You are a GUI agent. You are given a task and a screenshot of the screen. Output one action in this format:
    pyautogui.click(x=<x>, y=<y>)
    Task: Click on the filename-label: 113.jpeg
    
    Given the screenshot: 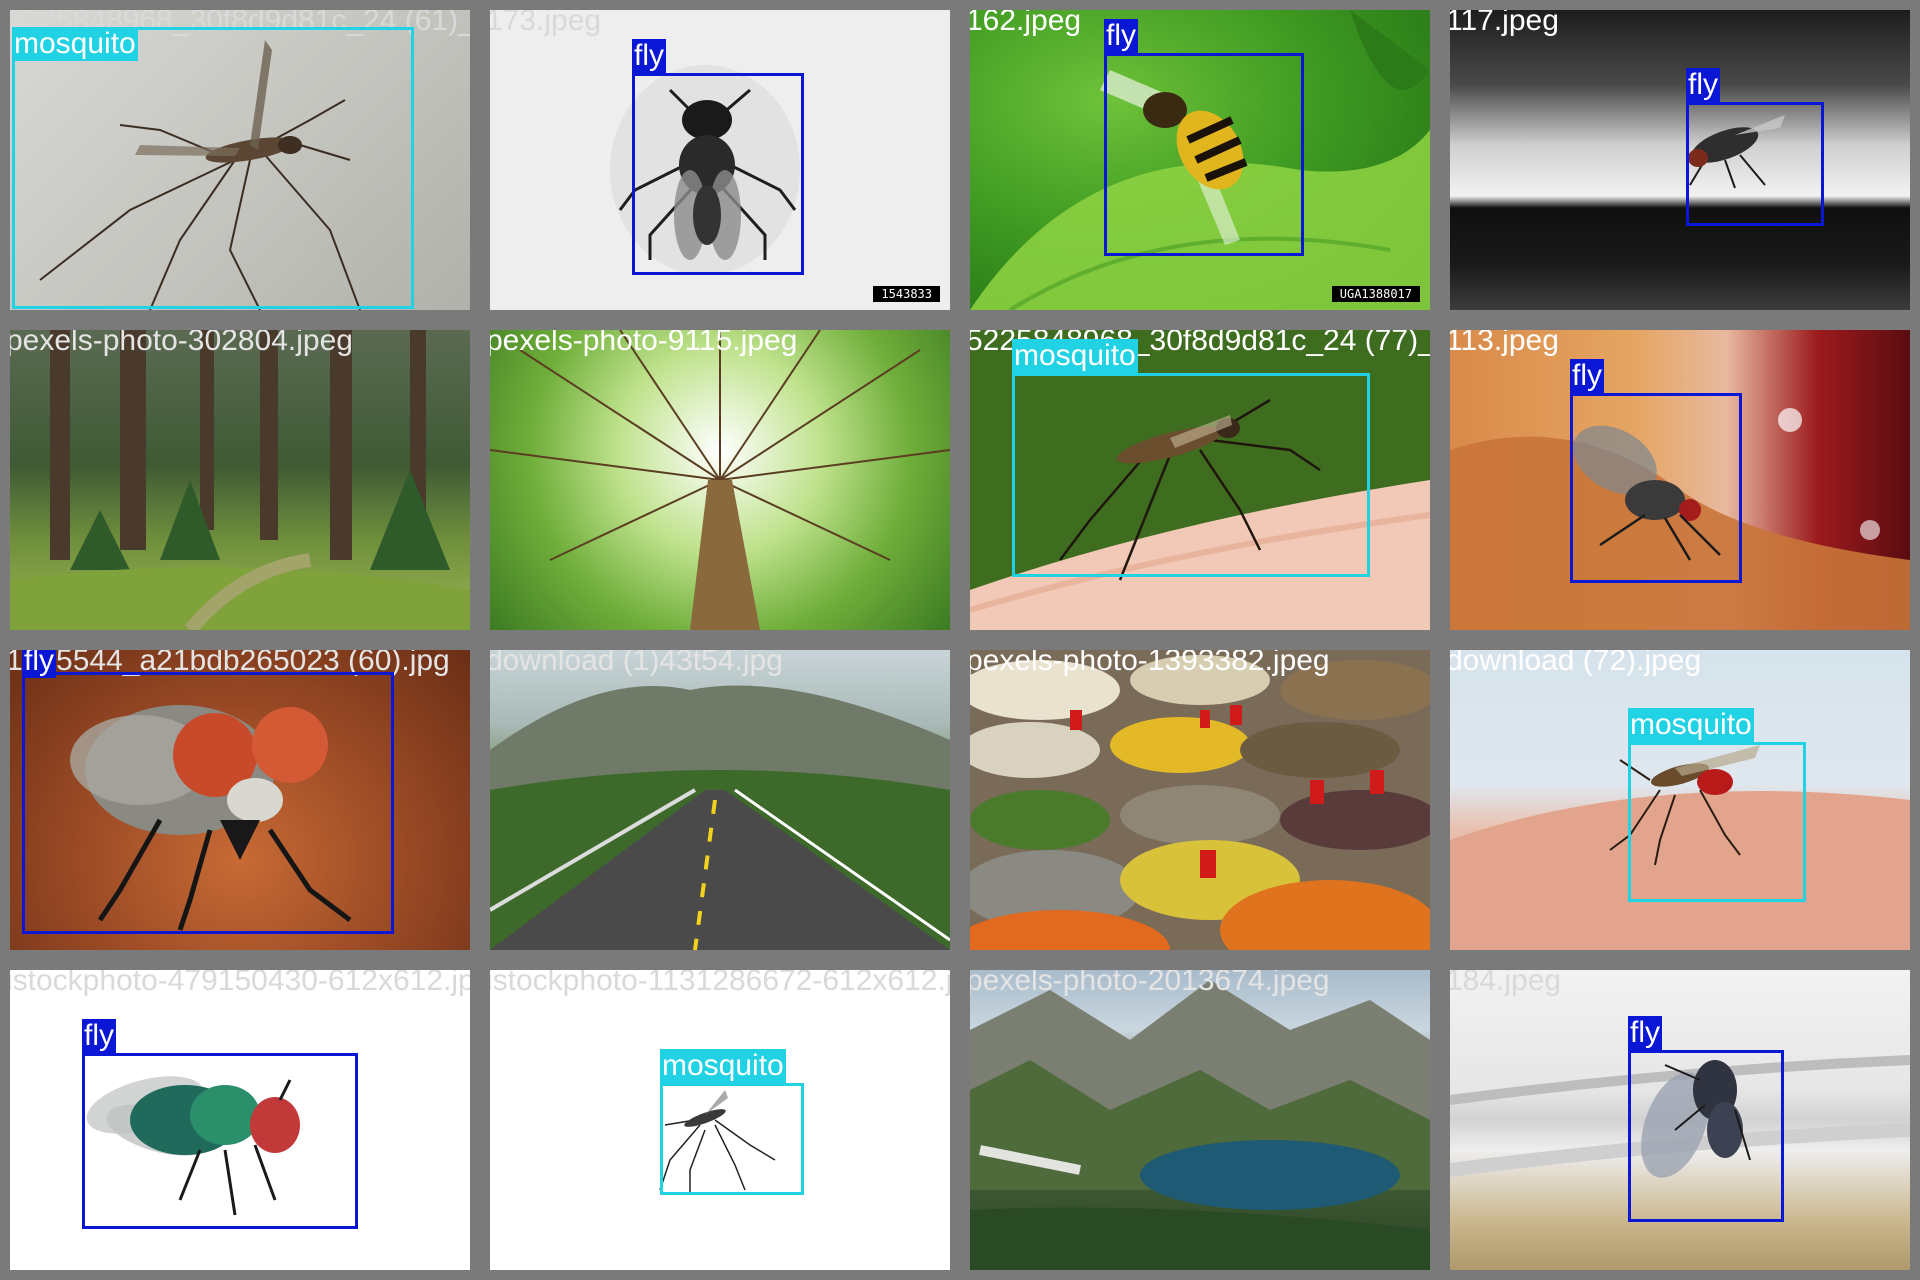 What is the action you would take?
    pyautogui.click(x=1502, y=340)
    